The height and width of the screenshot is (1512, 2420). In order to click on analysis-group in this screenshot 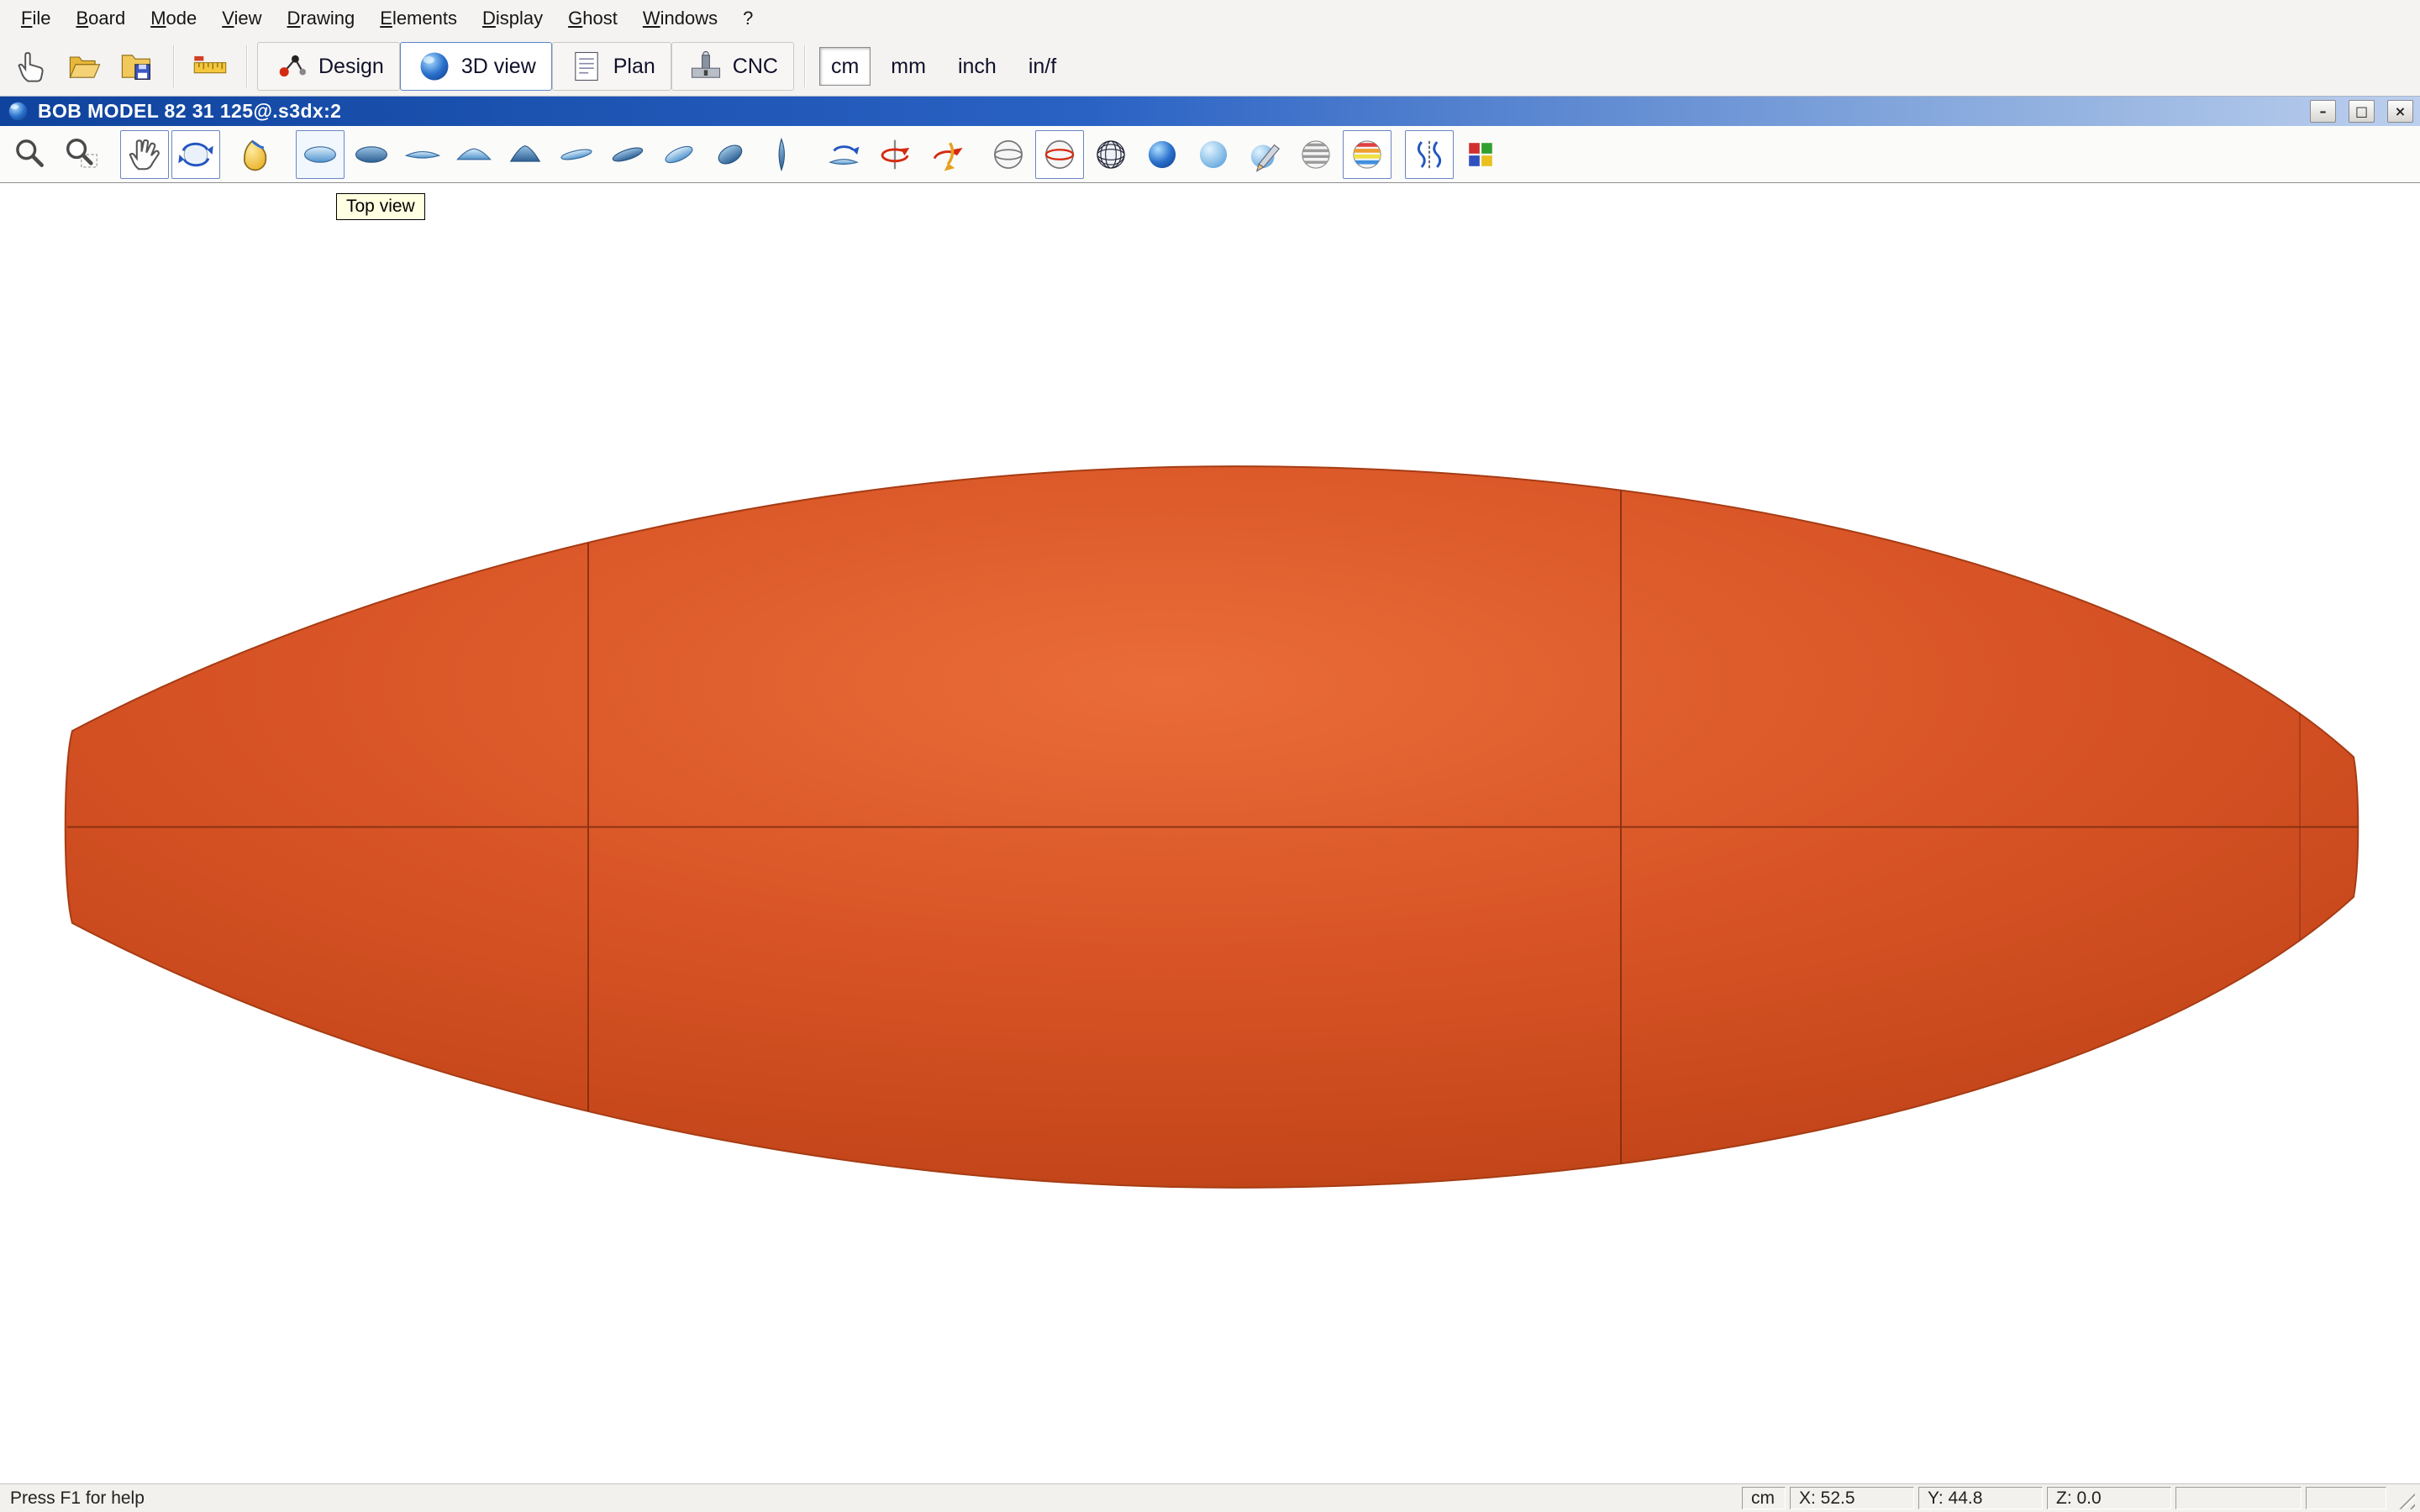, I will do `click(1455, 154)`.